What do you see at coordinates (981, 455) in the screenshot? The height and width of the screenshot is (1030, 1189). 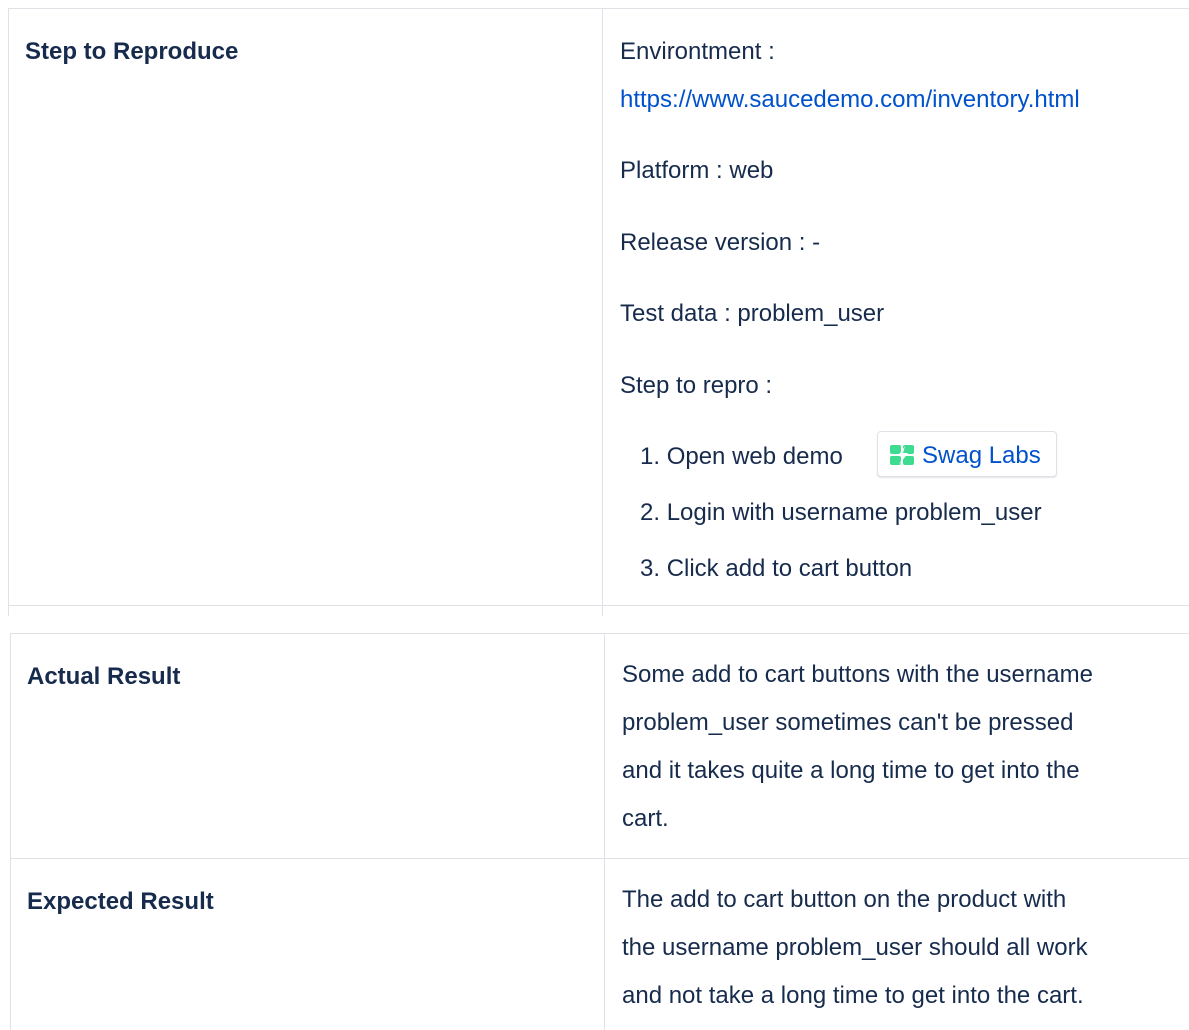 I see `swag-labs-link-label: Swag Labs` at bounding box center [981, 455].